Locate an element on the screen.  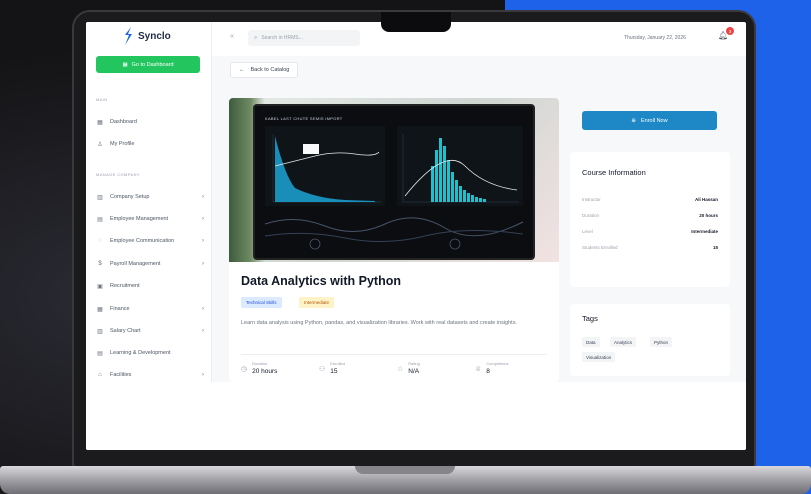
sidebar-item-label: Employee Management is located at coordinates (139, 219).